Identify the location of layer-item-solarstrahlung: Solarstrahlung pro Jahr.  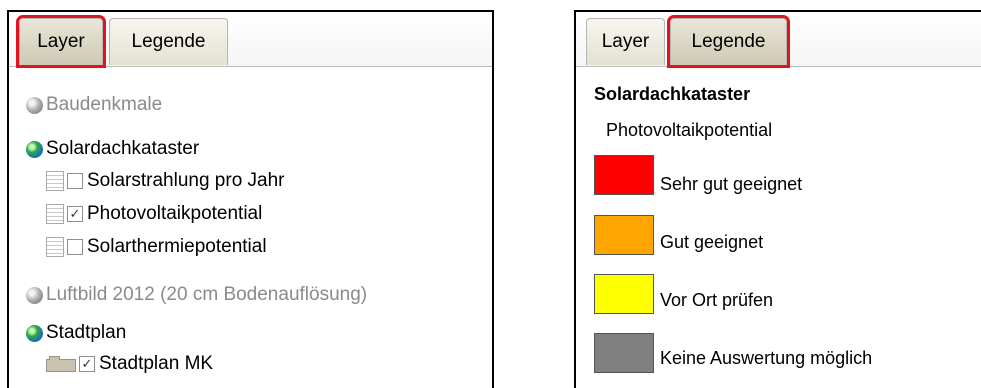
(165, 181).